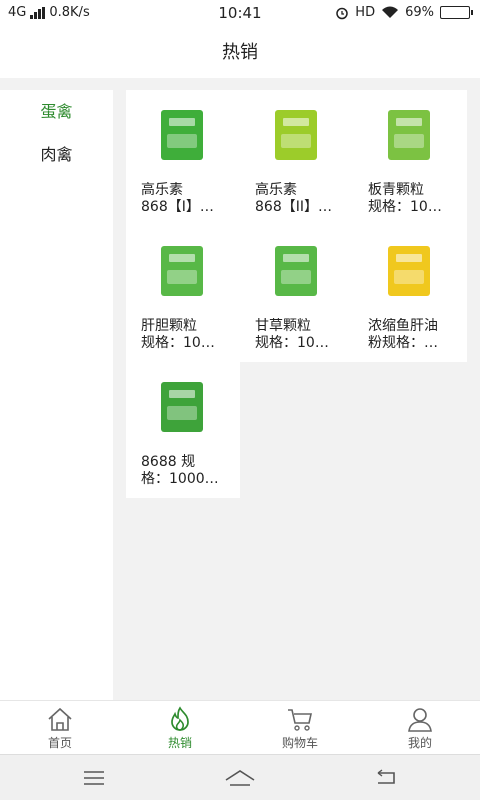 The image size is (480, 800). Describe the element at coordinates (60, 719) in the screenshot. I see `home-icon` at that location.